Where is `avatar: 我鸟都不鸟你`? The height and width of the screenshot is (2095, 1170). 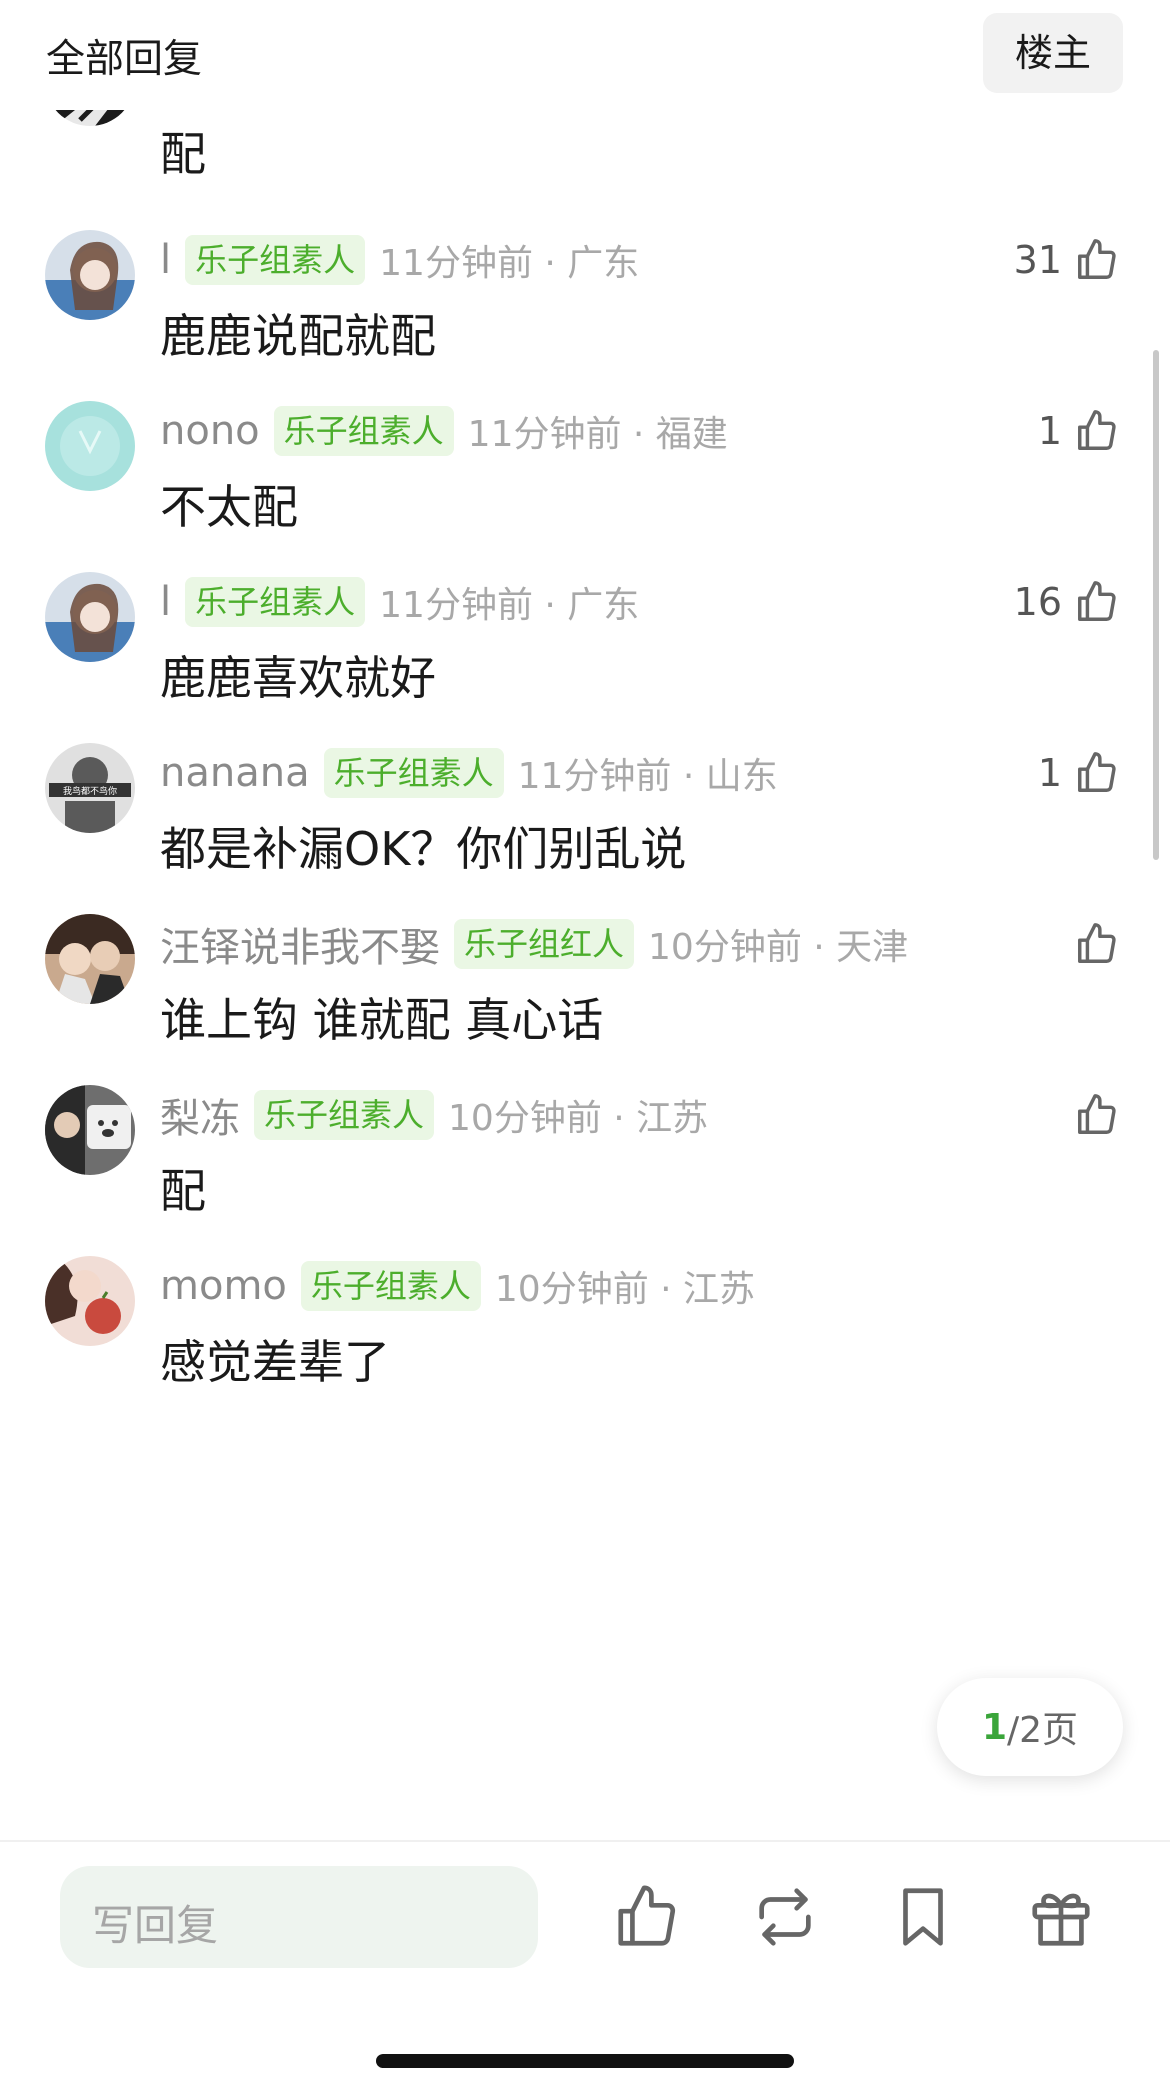 avatar: 我鸟都不鸟你 is located at coordinates (90, 788).